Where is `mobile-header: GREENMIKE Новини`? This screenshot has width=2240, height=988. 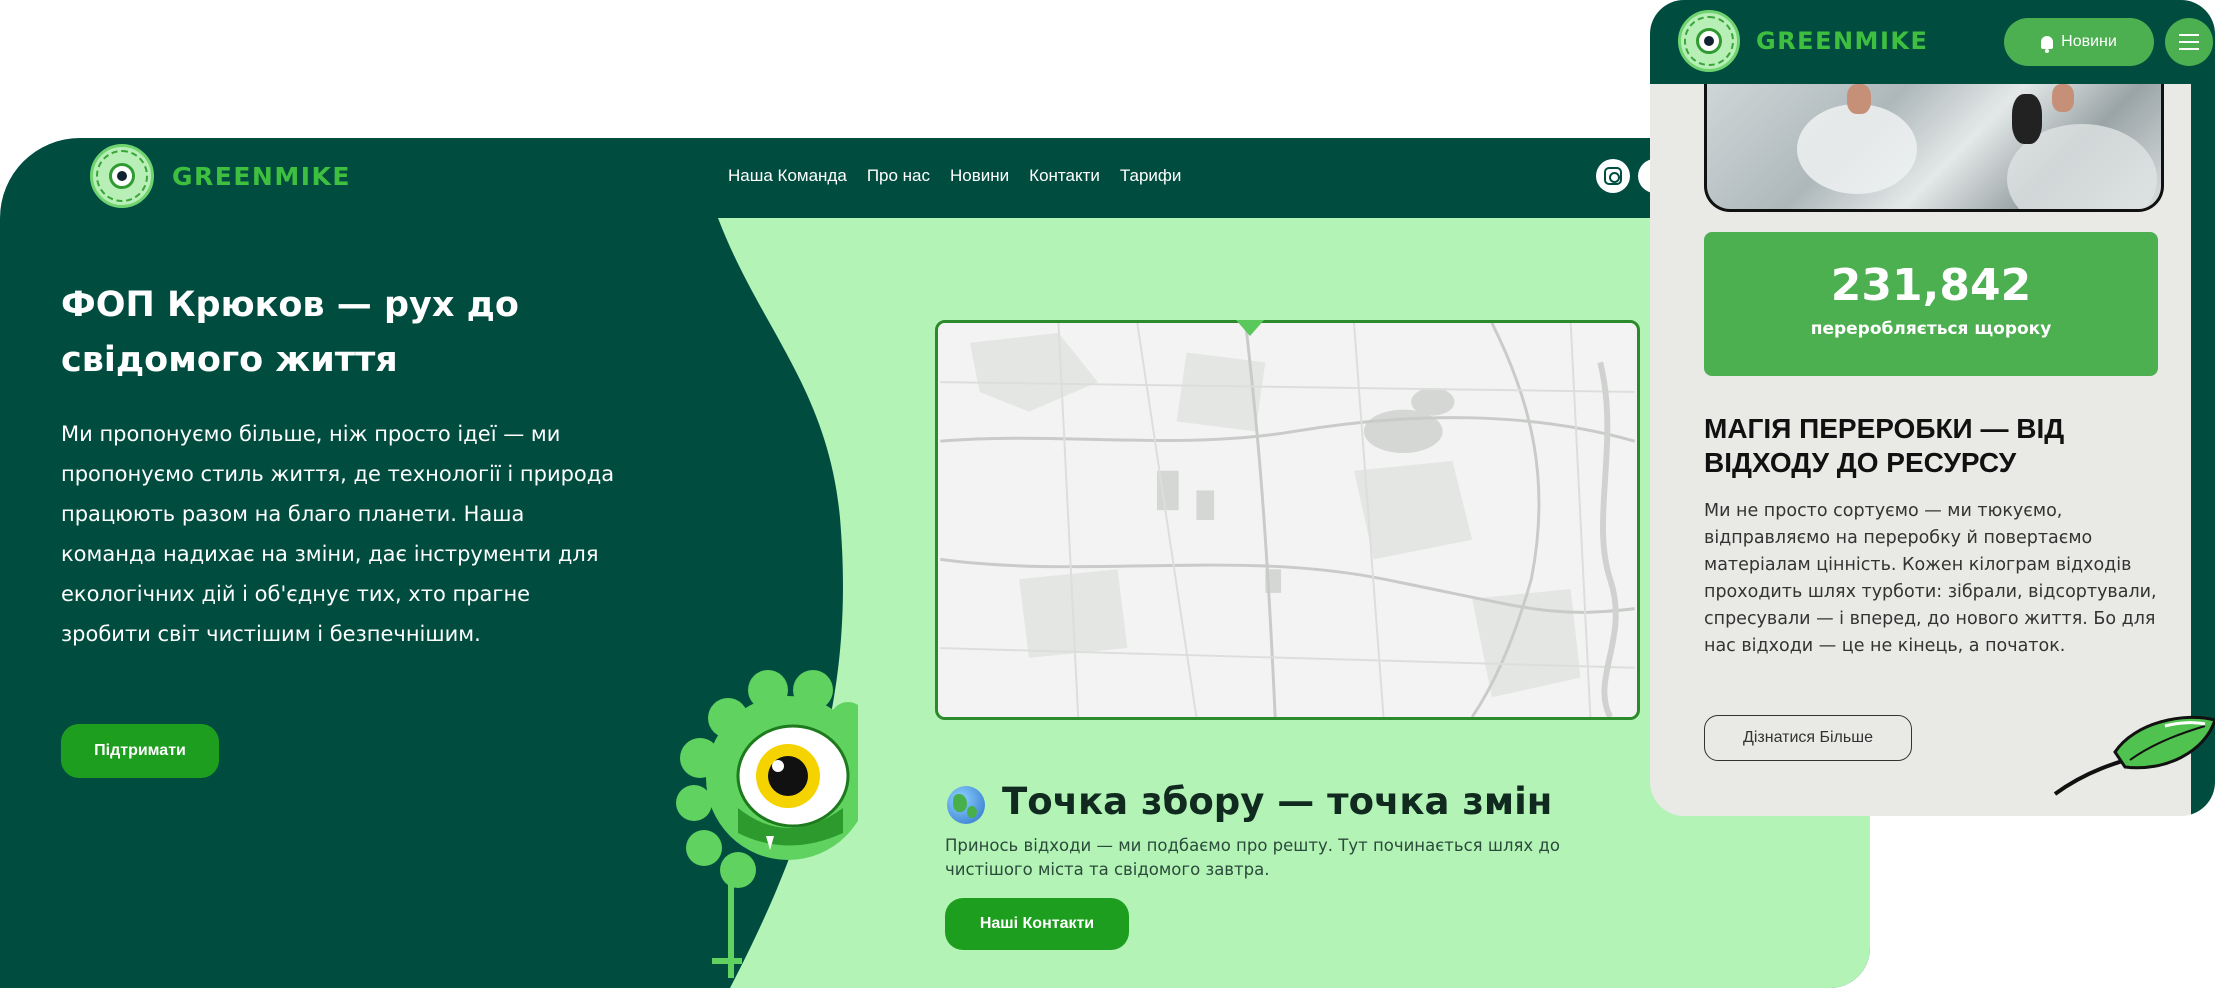
mobile-header: GREENMIKE Новини is located at coordinates (1932, 42).